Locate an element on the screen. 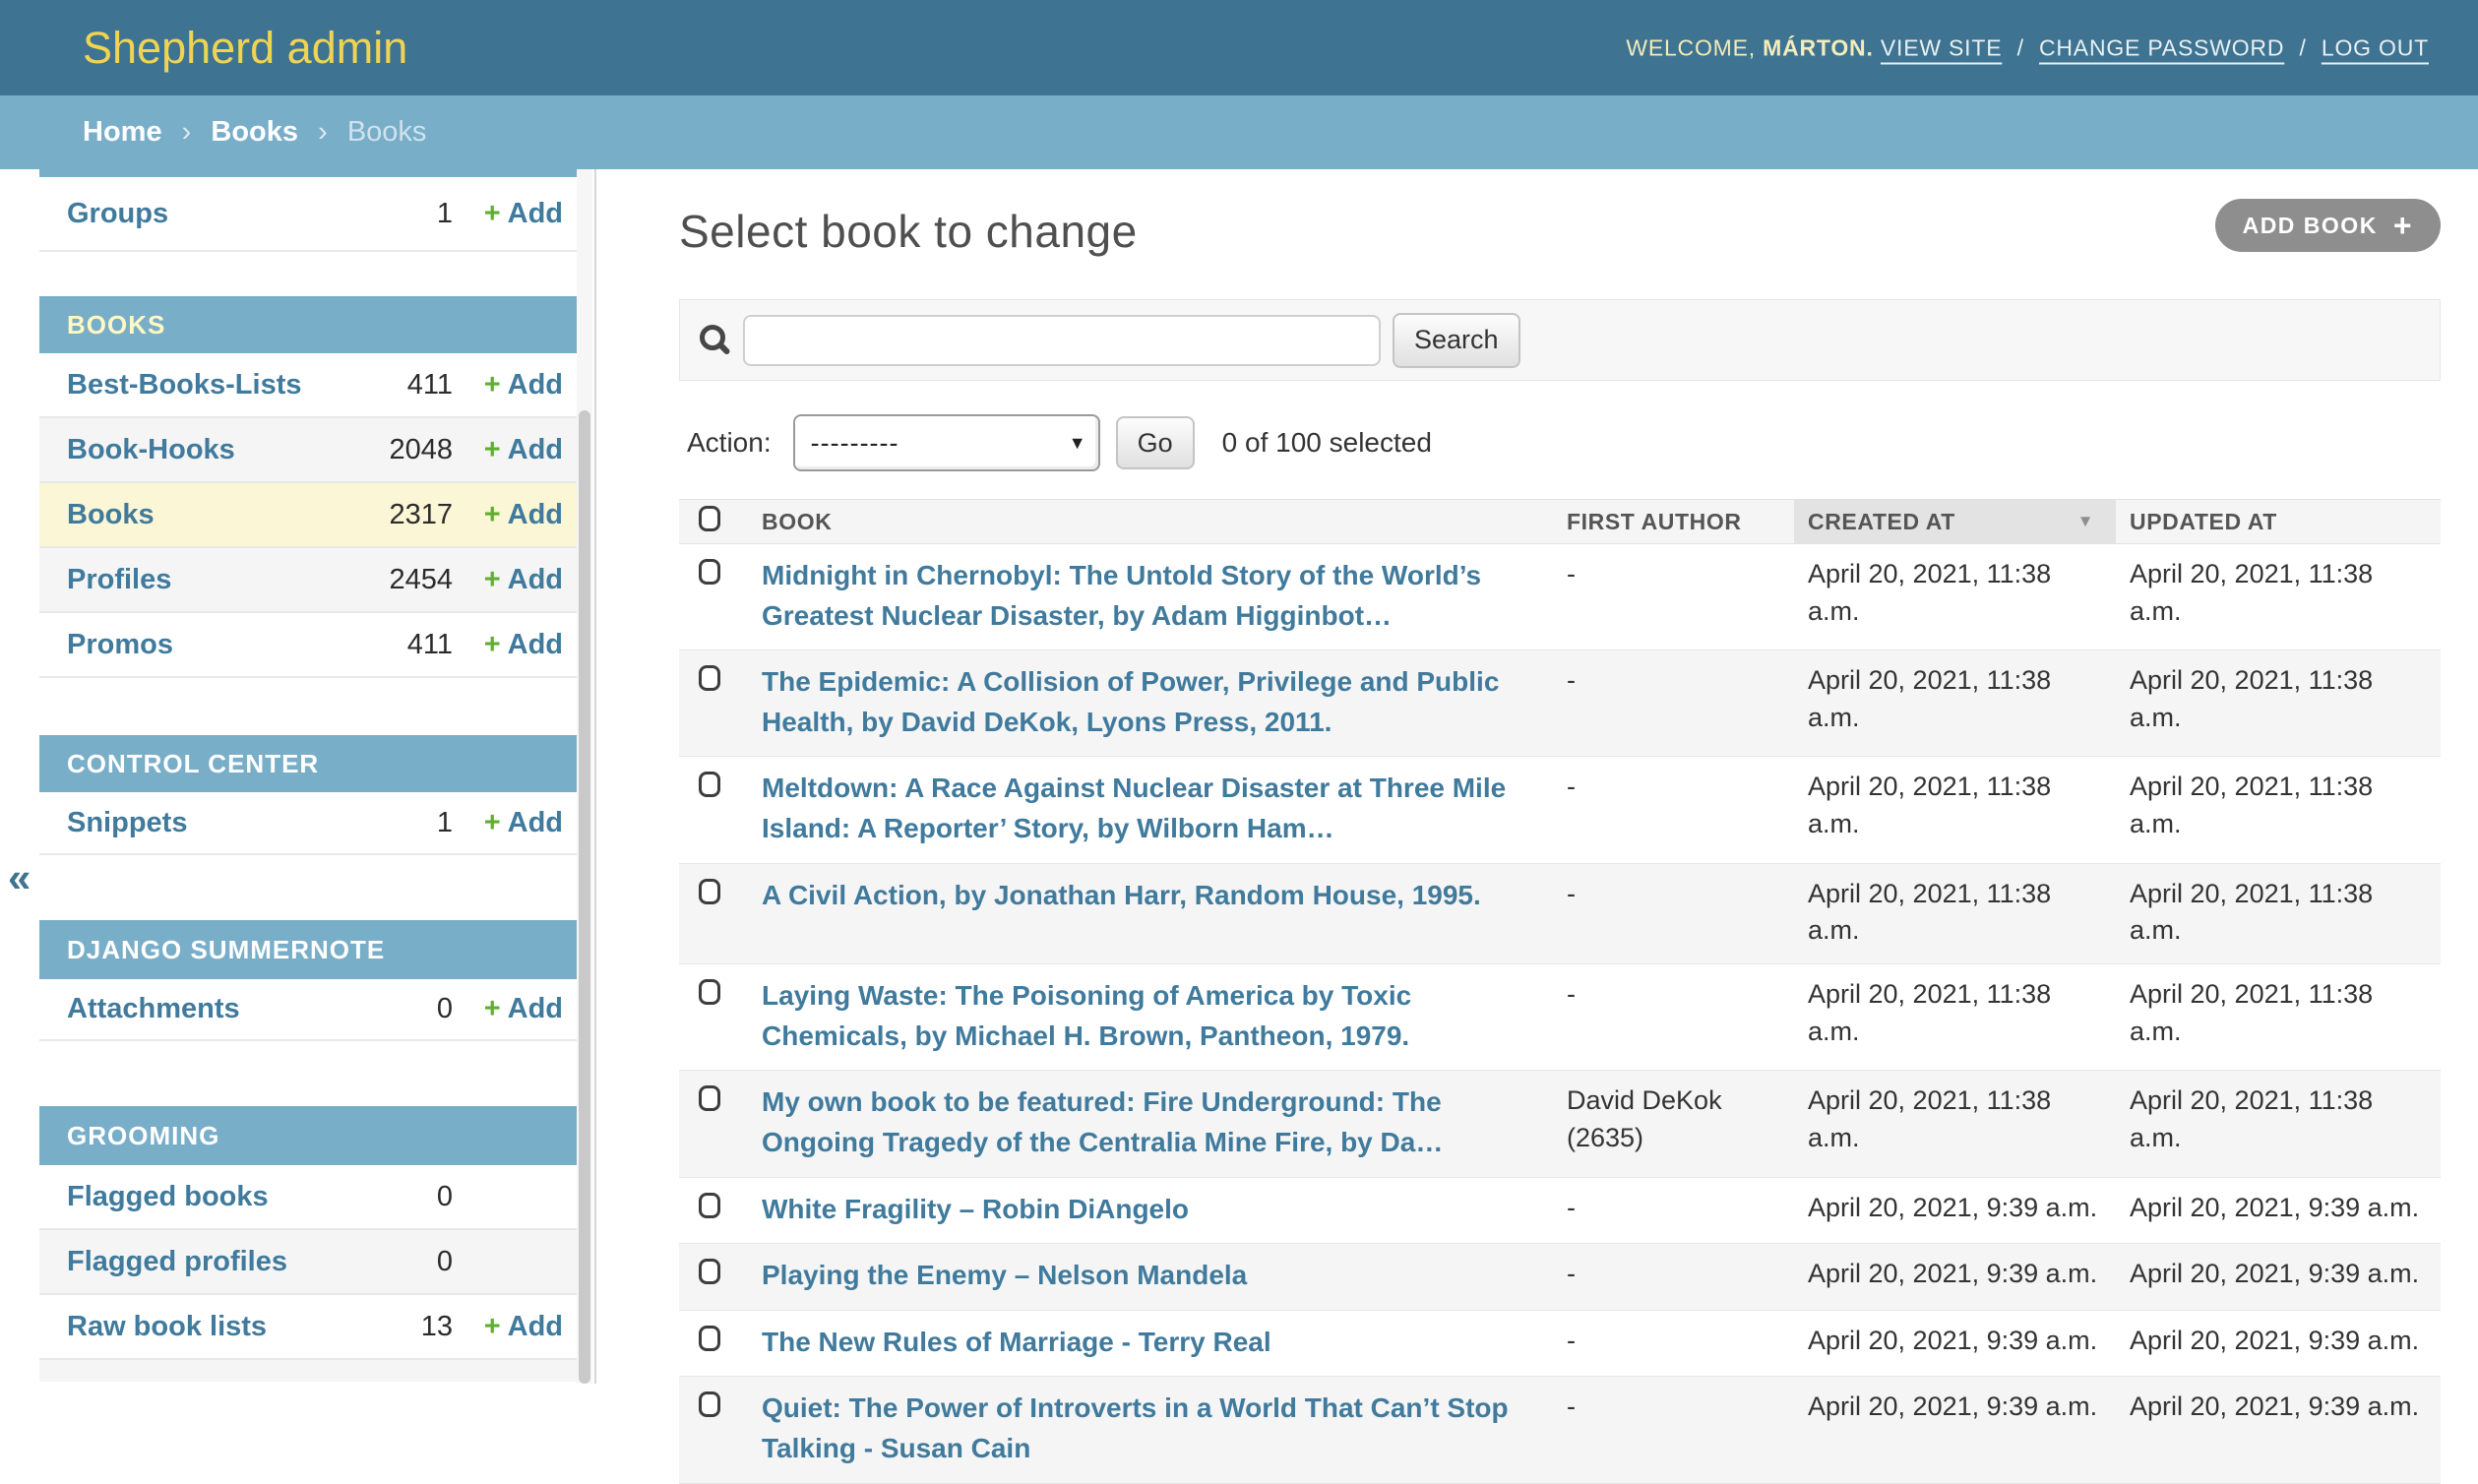 The height and width of the screenshot is (1484, 2478). model-count: 411 is located at coordinates (429, 385).